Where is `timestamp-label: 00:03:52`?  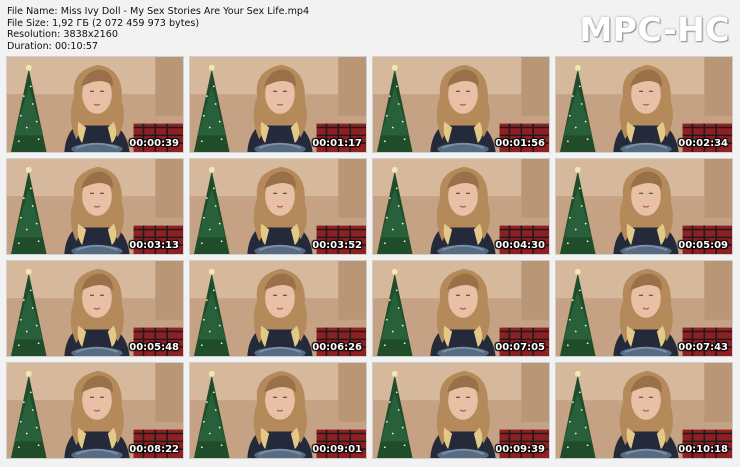
timestamp-label: 00:03:52 is located at coordinates (337, 245).